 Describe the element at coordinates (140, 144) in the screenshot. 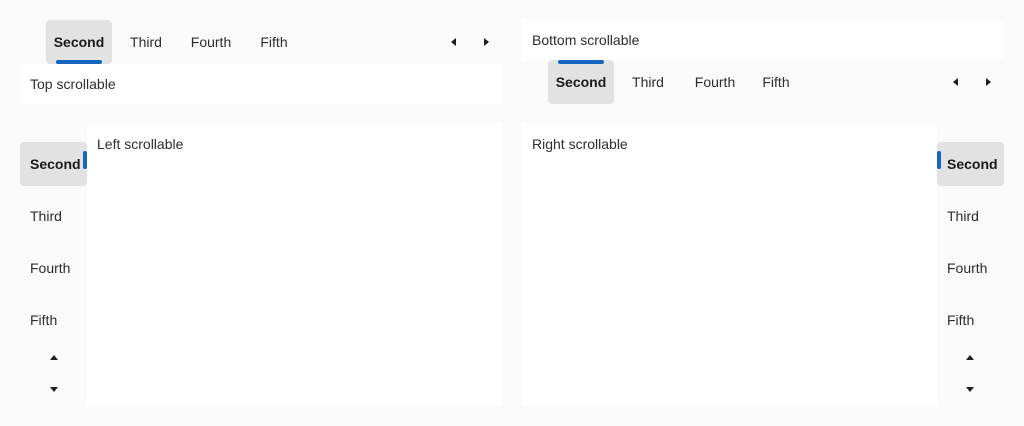

I see `left-content-label: Left scrollable` at that location.